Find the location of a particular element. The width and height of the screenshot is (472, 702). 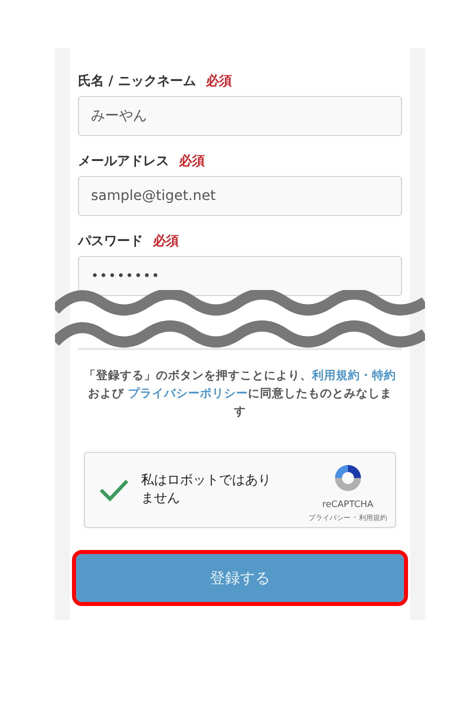

input-field: sample@tiget.net is located at coordinates (240, 196).